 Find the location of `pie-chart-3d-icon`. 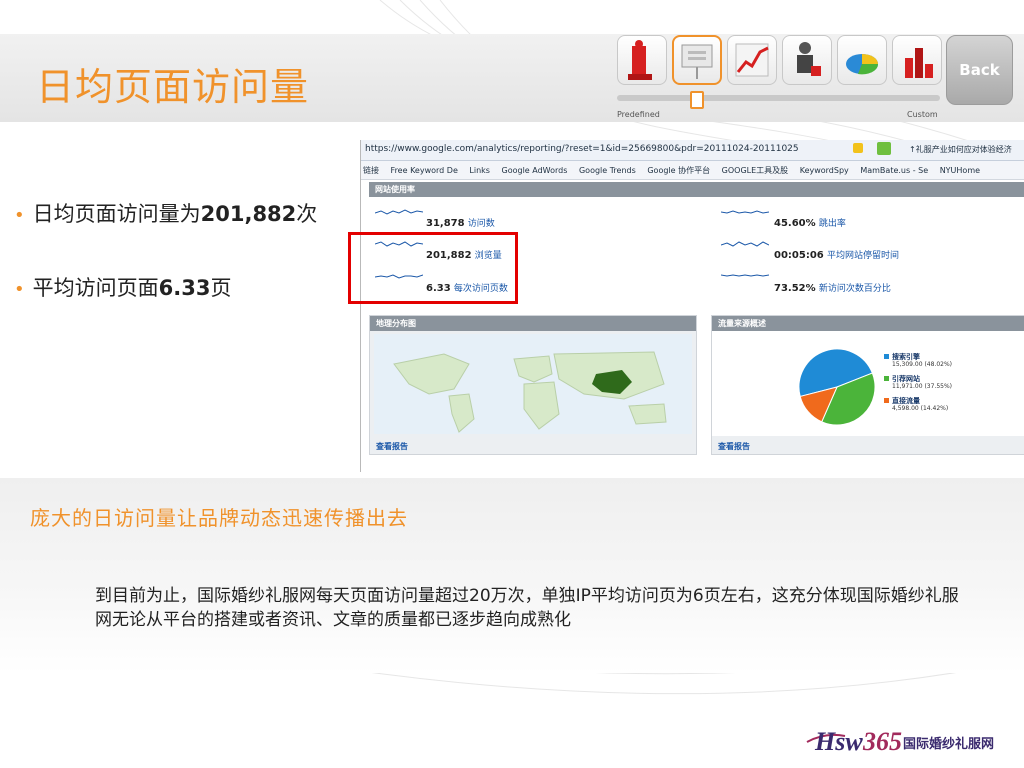

pie-chart-3d-icon is located at coordinates (862, 64).